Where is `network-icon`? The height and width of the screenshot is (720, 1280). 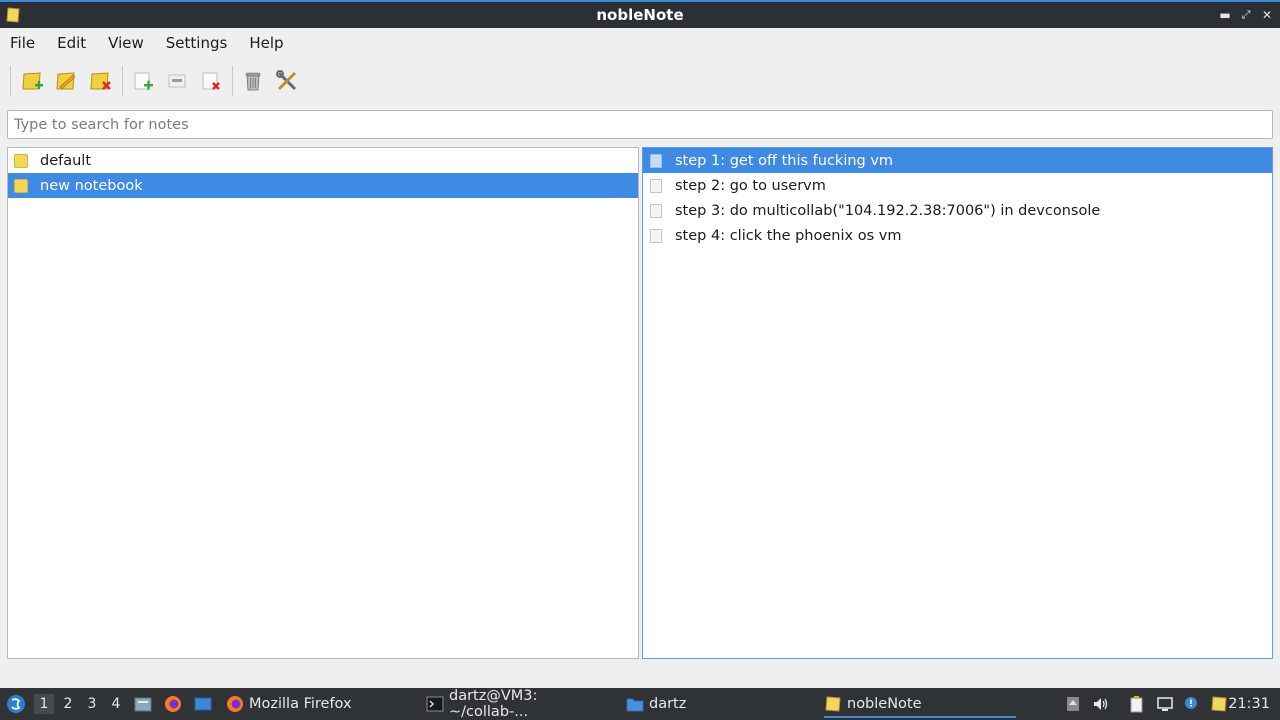 network-icon is located at coordinates (1165, 704).